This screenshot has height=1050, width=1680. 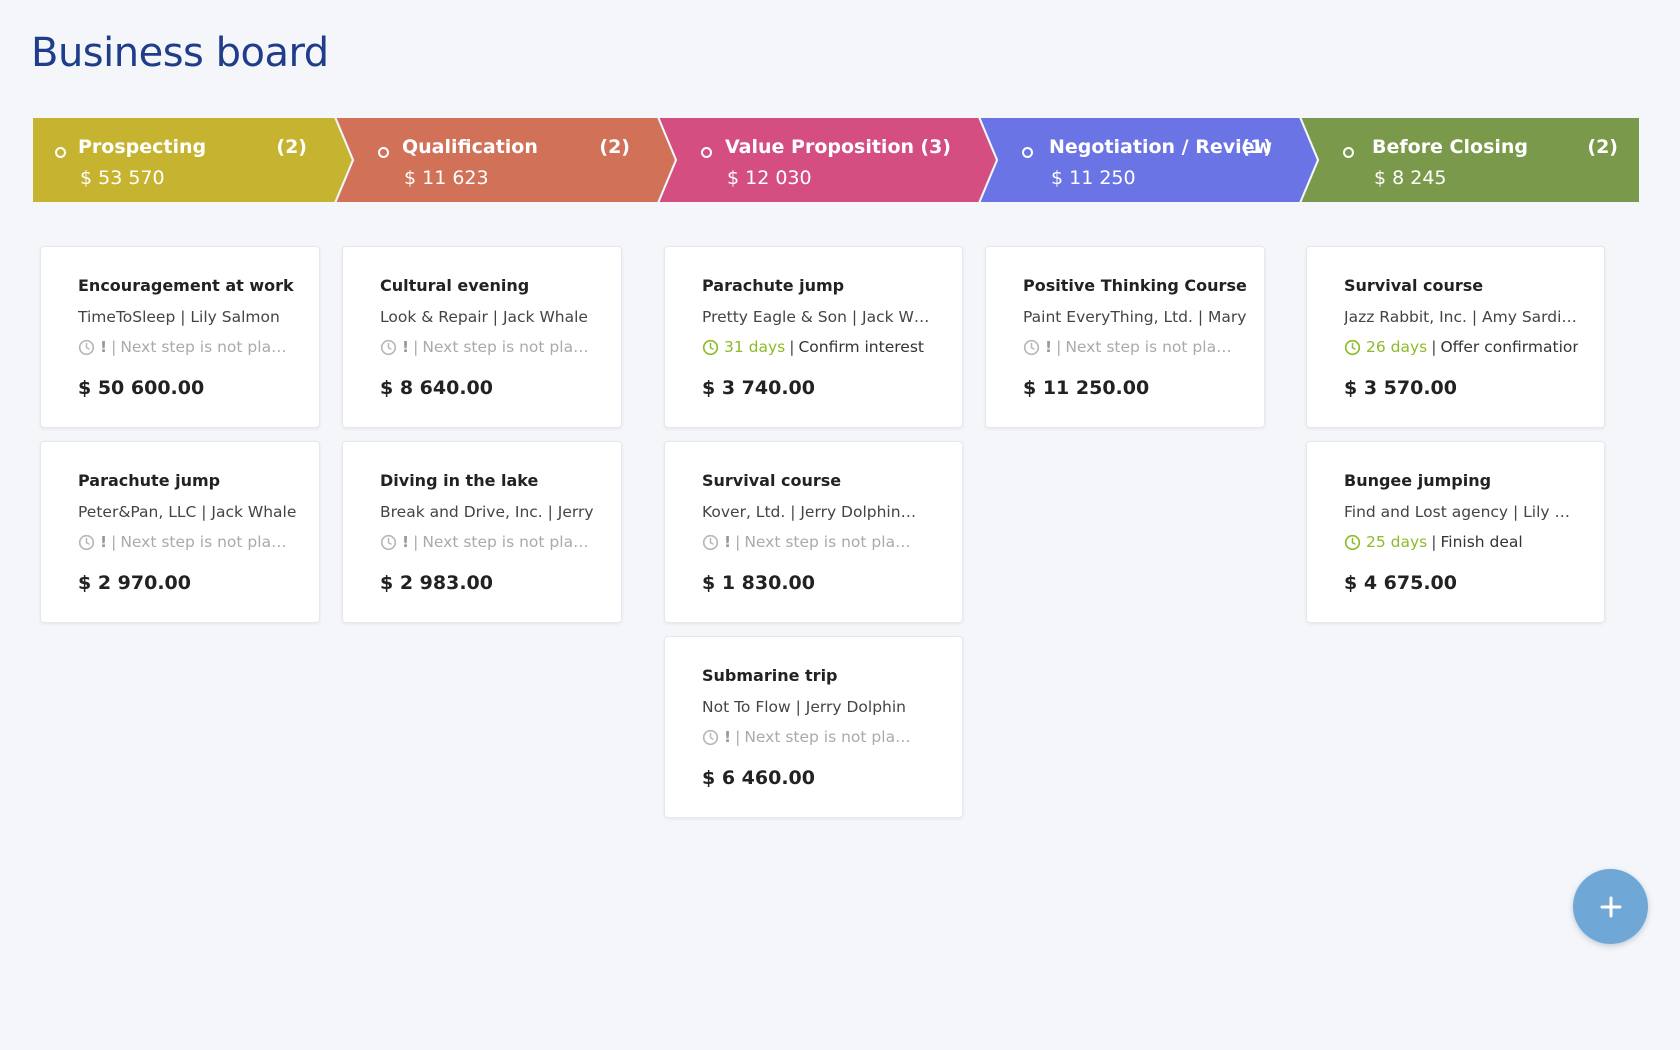 I want to click on deal-amount: $ 11 250.00, so click(x=1086, y=388).